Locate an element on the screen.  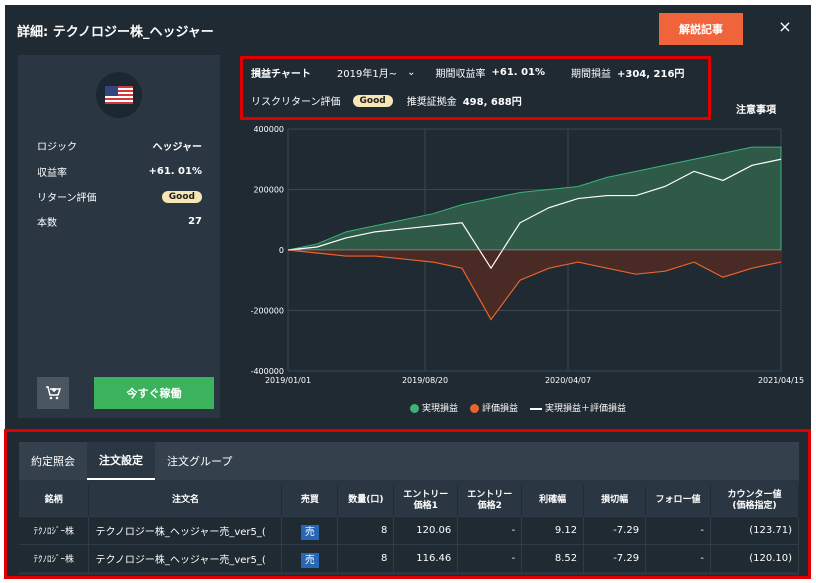
chart-legend: 実現損益 評価損益 実現損益＋評価損益 is located at coordinates (518, 407).